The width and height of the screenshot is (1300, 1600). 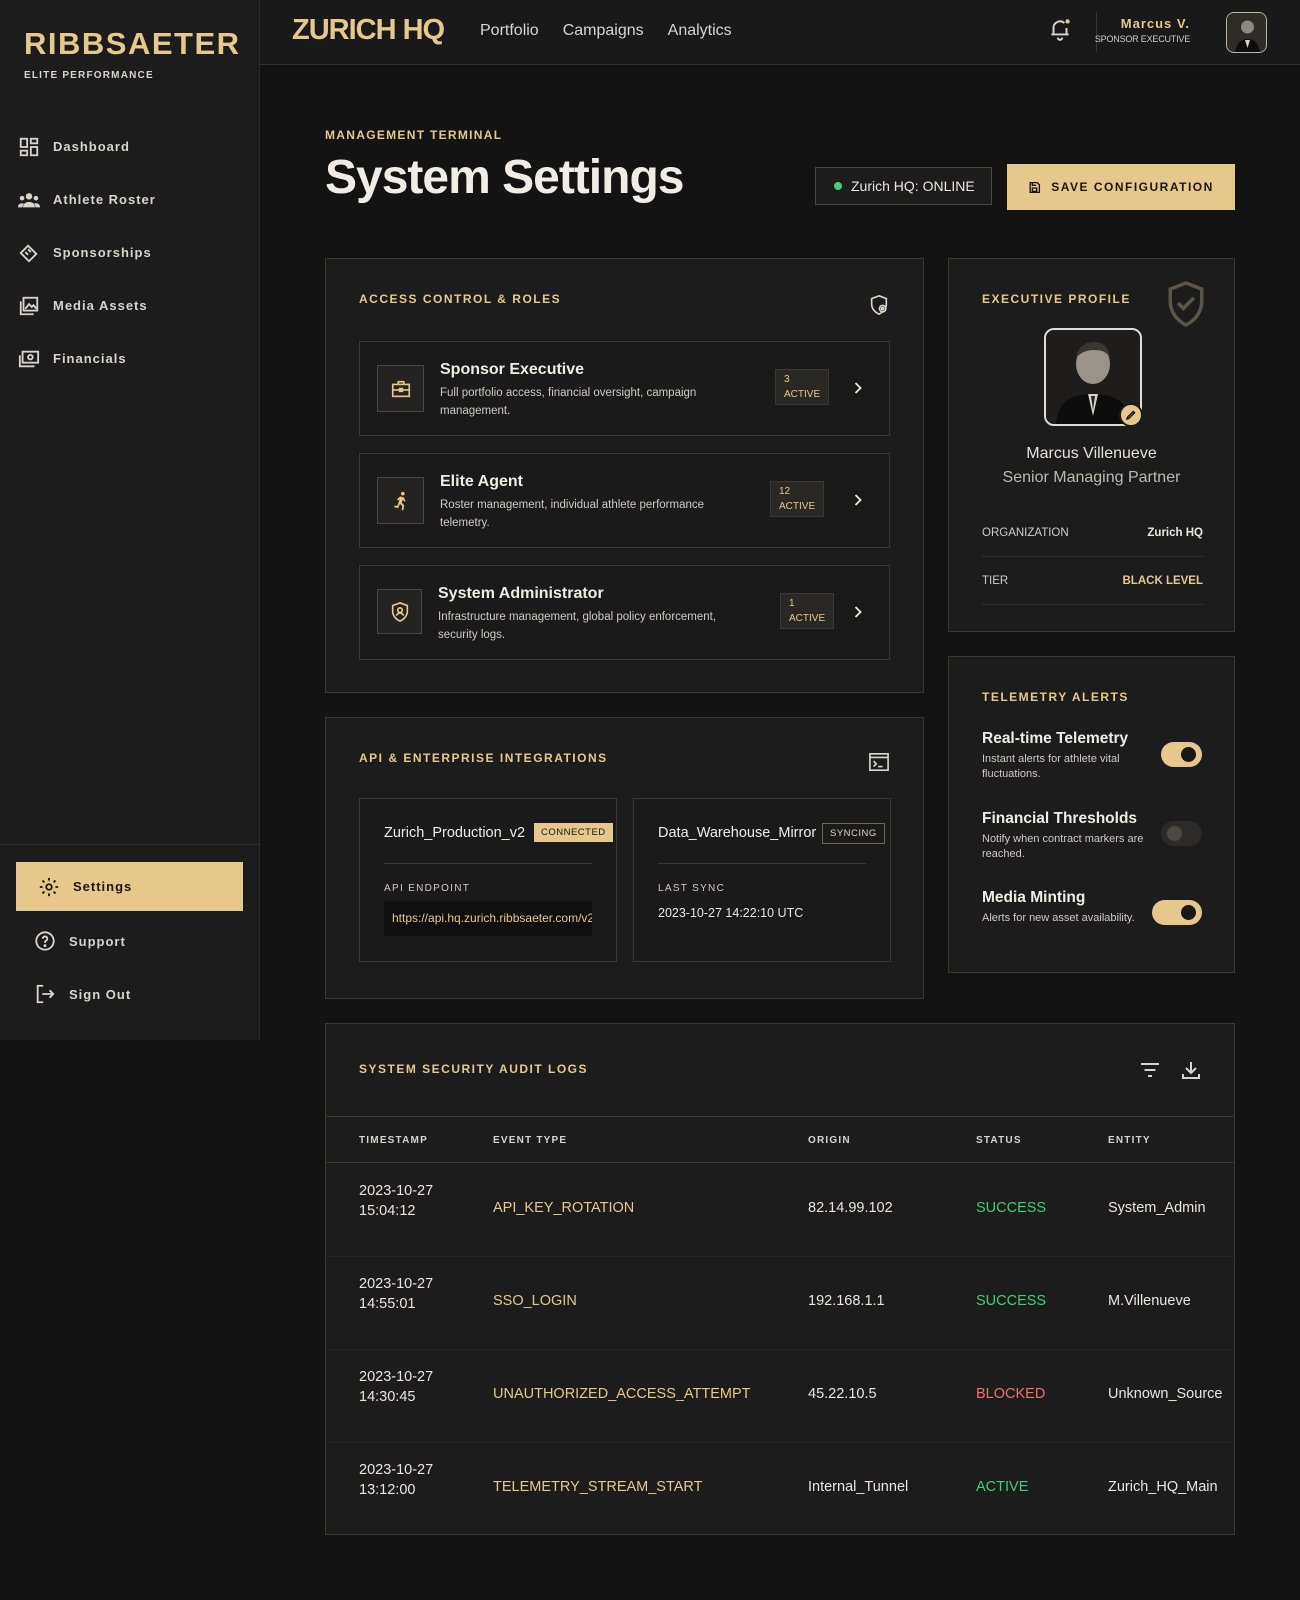 I want to click on photo-library-icon, so click(x=29, y=306).